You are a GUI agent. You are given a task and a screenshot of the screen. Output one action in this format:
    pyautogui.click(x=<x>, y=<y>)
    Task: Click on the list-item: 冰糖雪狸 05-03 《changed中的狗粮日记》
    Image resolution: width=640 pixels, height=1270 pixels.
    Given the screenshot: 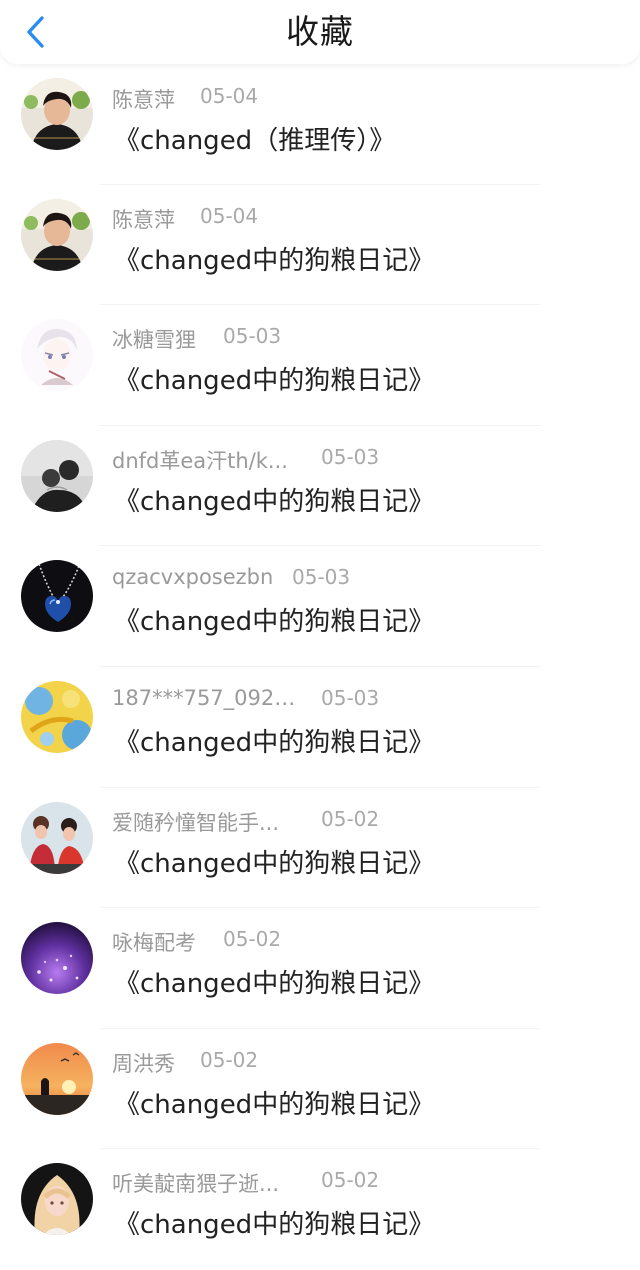 What is the action you would take?
    pyautogui.click(x=320, y=365)
    